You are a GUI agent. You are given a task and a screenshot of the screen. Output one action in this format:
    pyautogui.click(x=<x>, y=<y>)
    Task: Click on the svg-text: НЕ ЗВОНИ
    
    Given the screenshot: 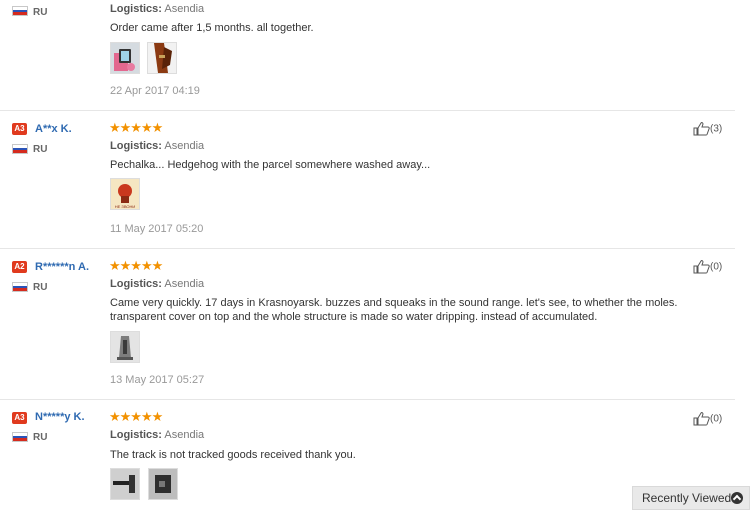 What is the action you would take?
    pyautogui.click(x=125, y=206)
    